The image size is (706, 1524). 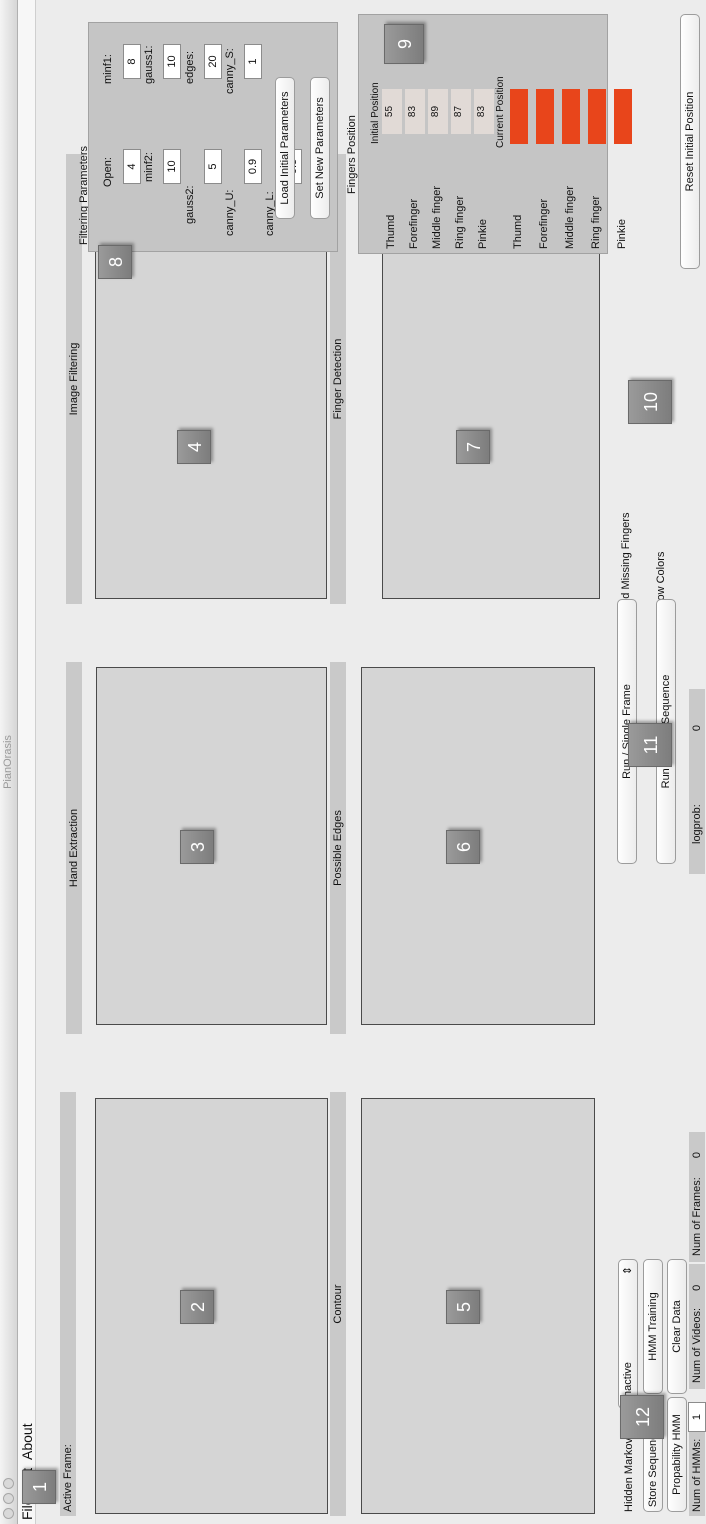 I want to click on logprob-label: logprob:, so click(x=697, y=824).